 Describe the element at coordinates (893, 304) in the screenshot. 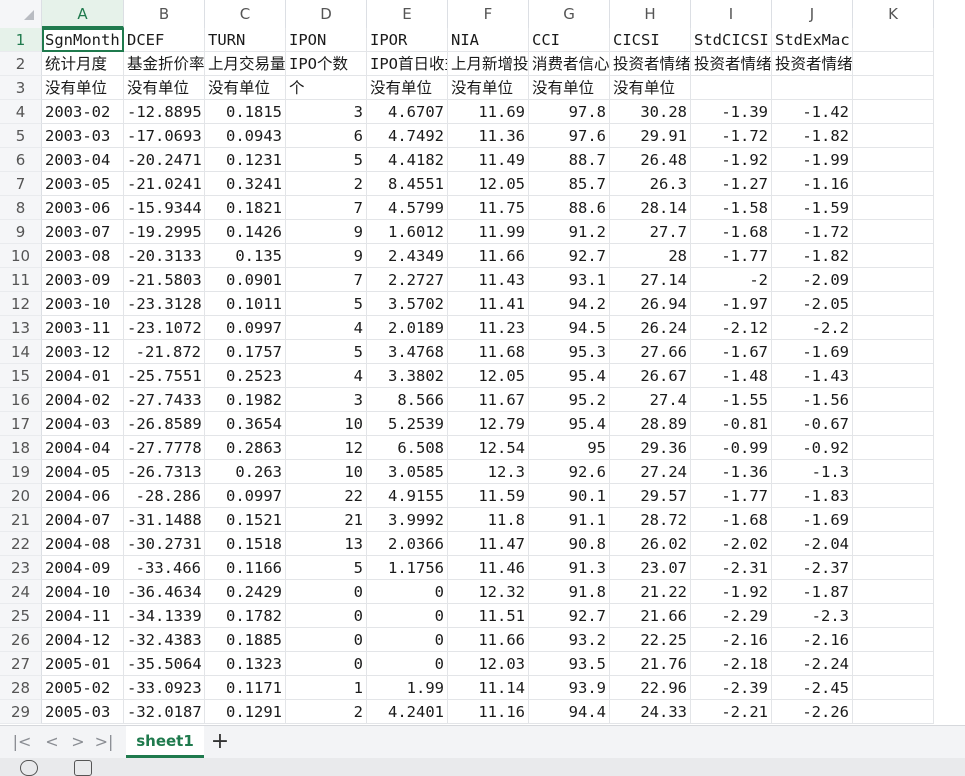

I see `cell-k12` at that location.